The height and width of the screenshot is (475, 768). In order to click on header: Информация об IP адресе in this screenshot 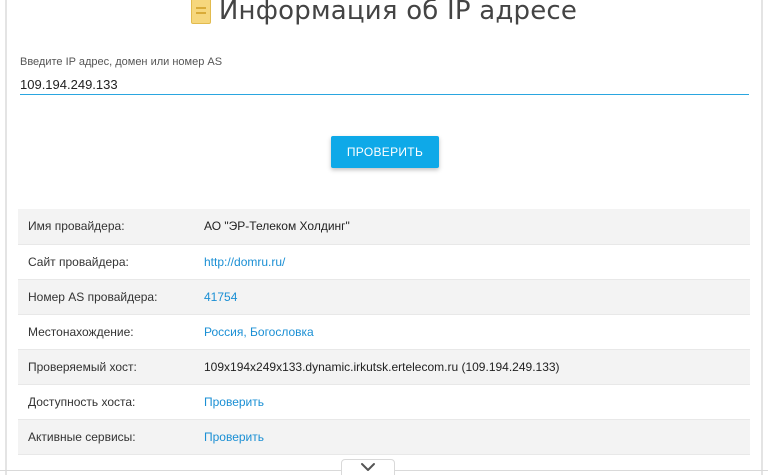, I will do `click(384, 15)`.